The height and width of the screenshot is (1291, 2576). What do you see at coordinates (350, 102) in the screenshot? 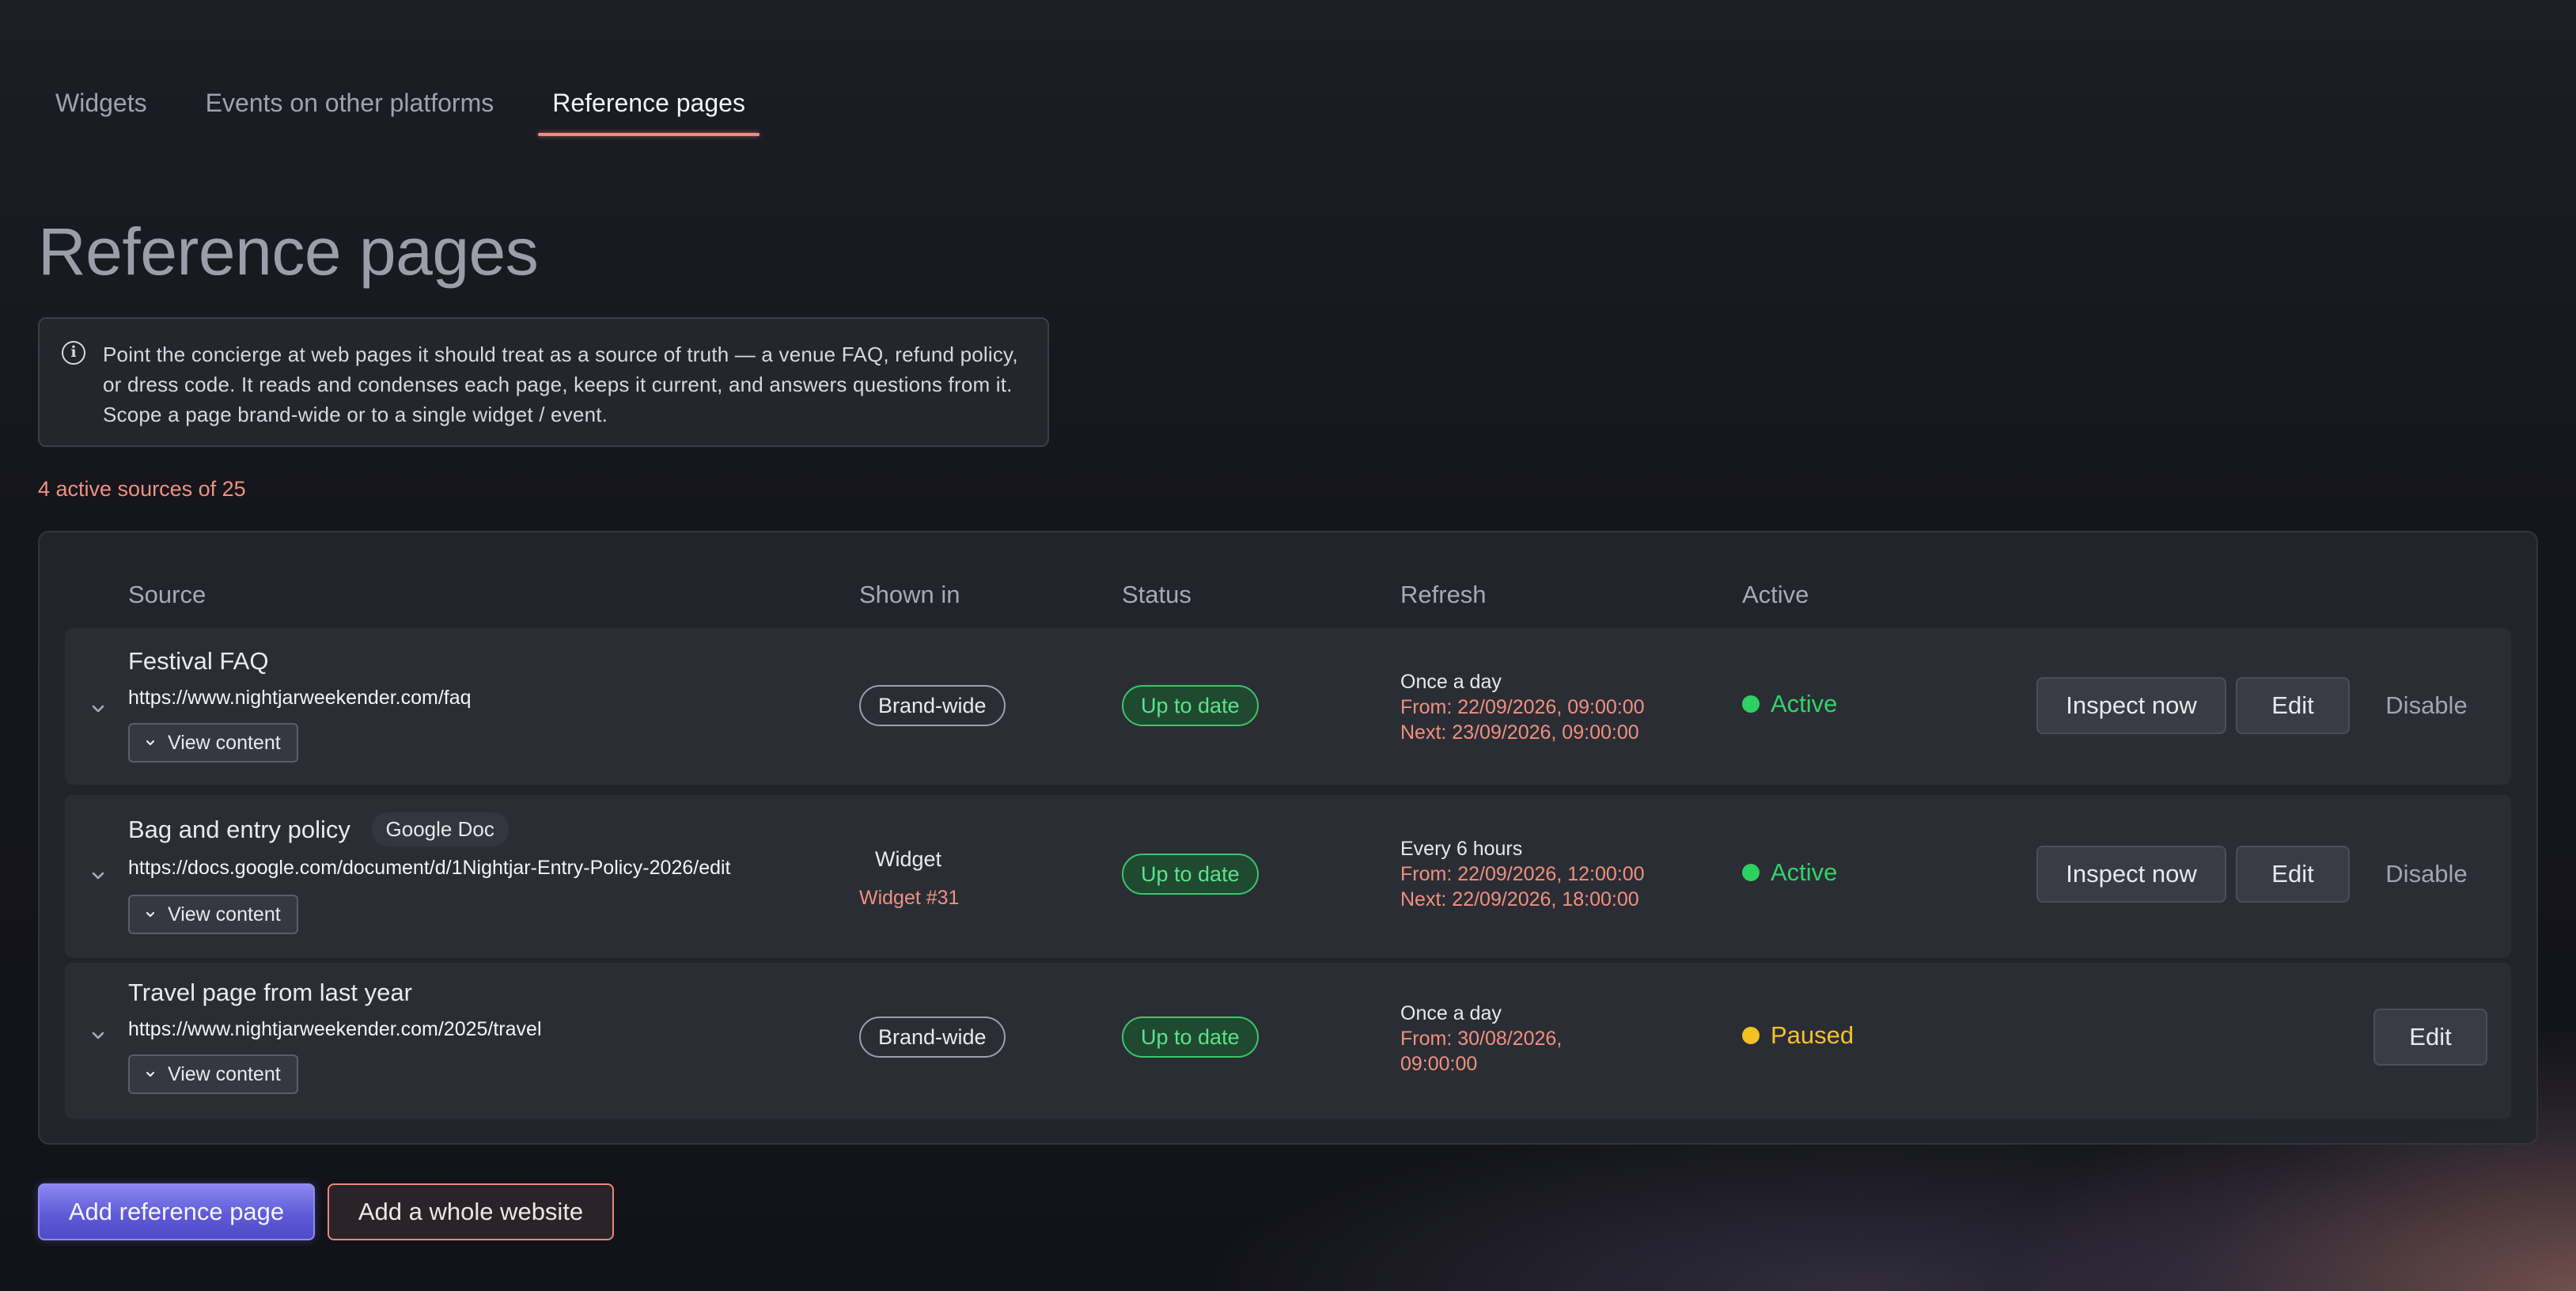
I see `tab-events-on-other-platforms: Events on other platforms` at bounding box center [350, 102].